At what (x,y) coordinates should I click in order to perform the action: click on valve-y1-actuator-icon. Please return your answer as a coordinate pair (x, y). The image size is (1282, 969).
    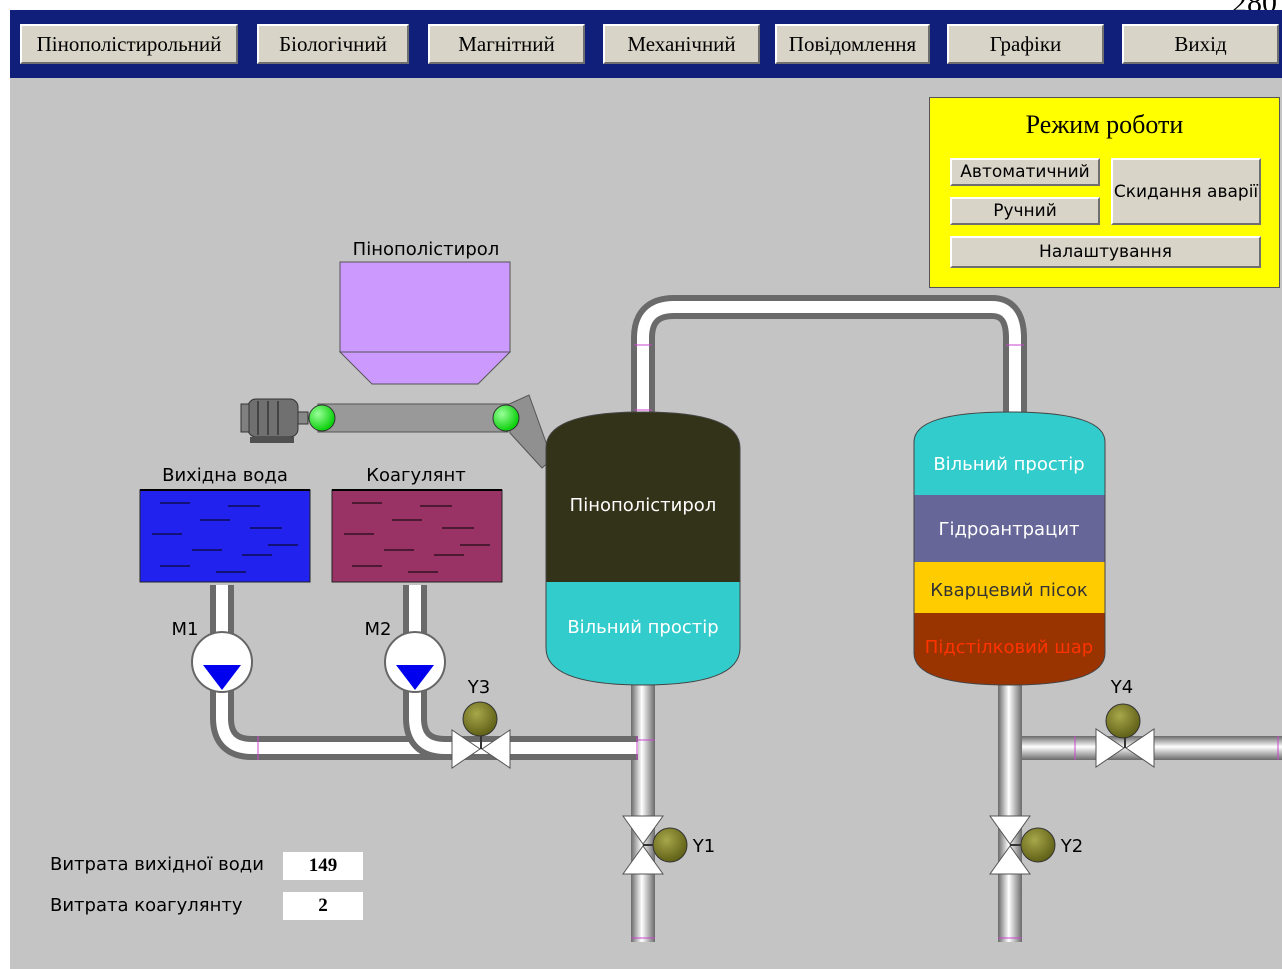
    Looking at the image, I should click on (670, 845).